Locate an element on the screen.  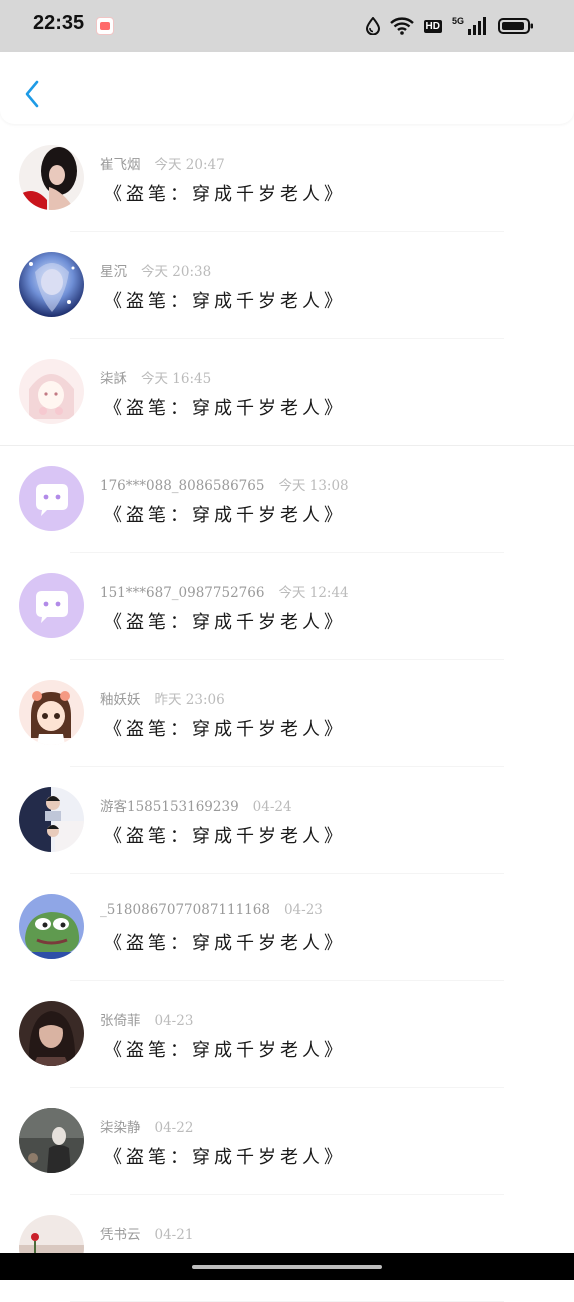
comment-time: 今天 20:47 is located at coordinates (189, 165).